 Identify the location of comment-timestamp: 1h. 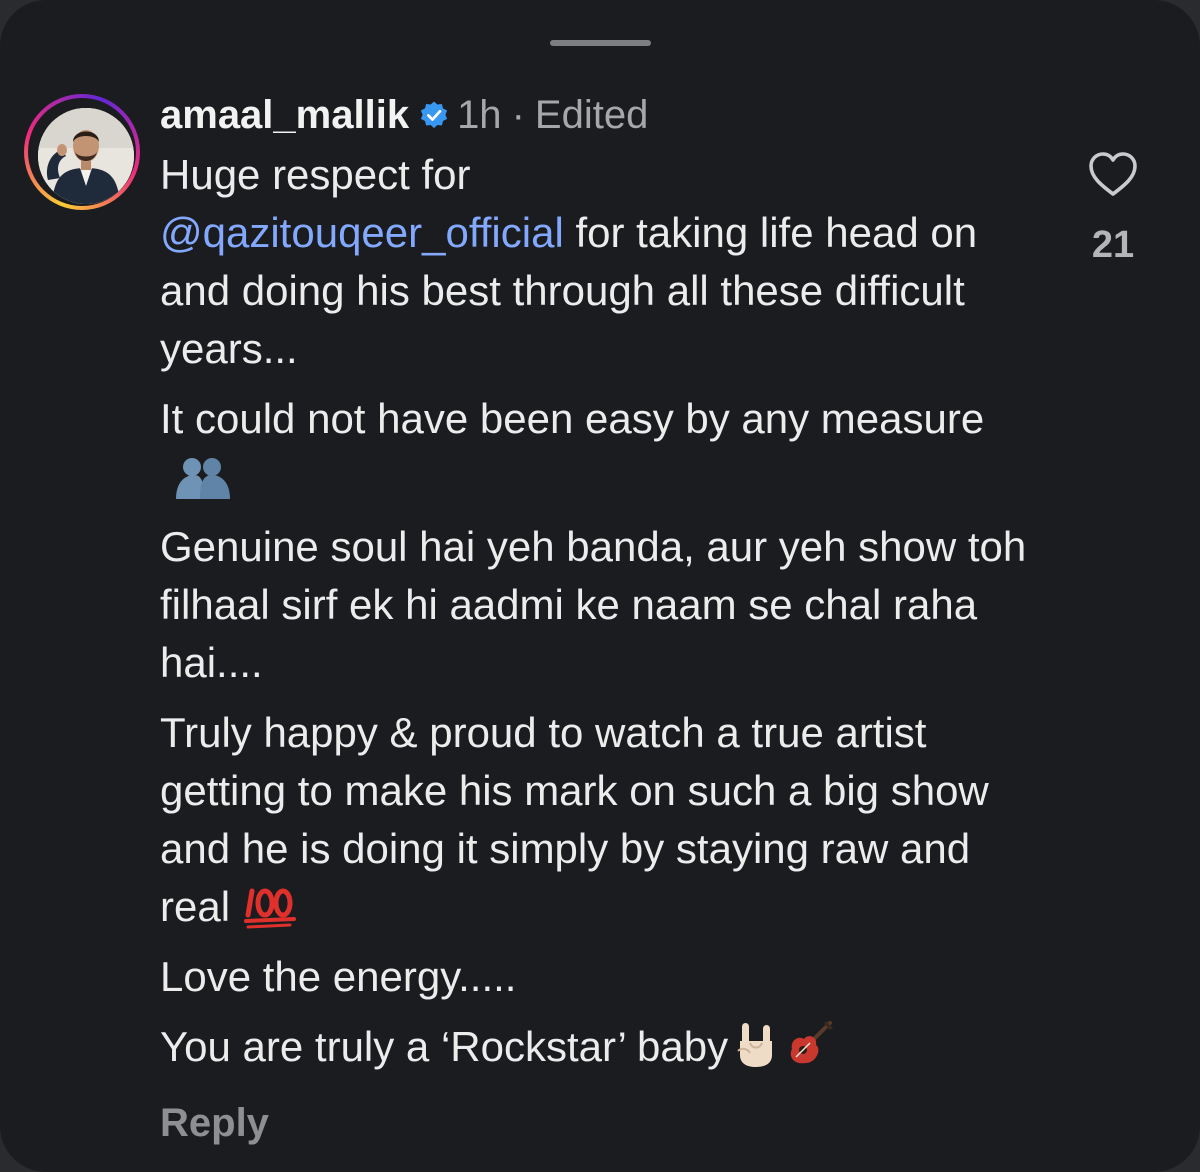
(479, 115).